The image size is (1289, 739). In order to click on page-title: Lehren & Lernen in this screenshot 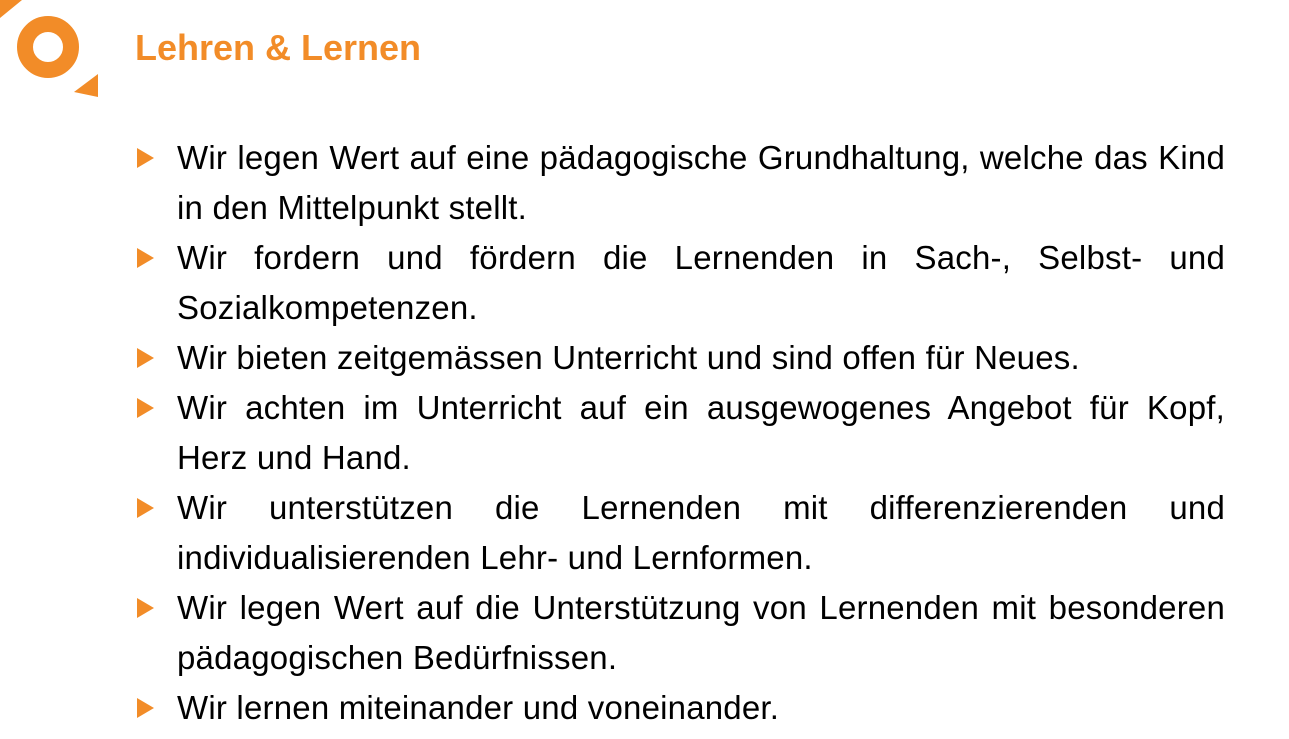, I will do `click(278, 47)`.